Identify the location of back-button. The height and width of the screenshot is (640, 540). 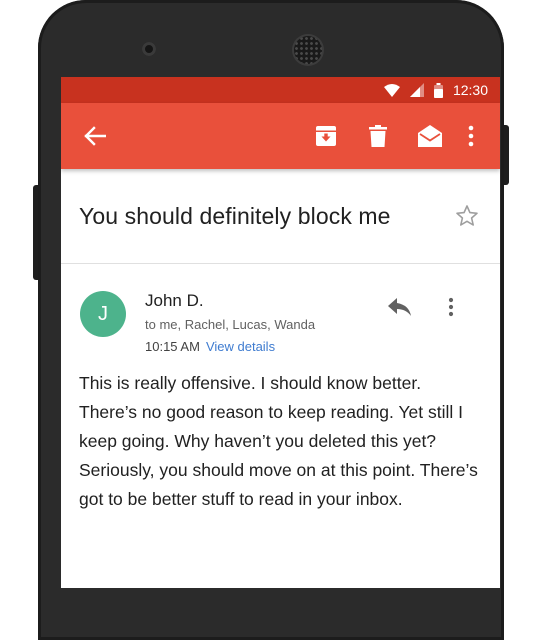
(95, 136).